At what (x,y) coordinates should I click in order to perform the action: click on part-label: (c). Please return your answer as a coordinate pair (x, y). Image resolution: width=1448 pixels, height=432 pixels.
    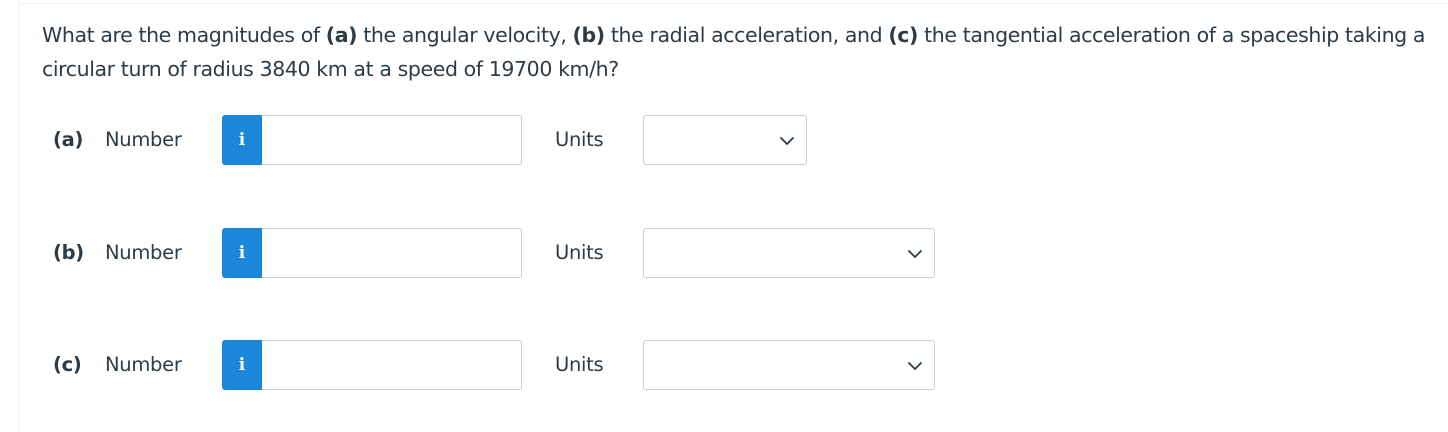
    Looking at the image, I should click on (67, 364).